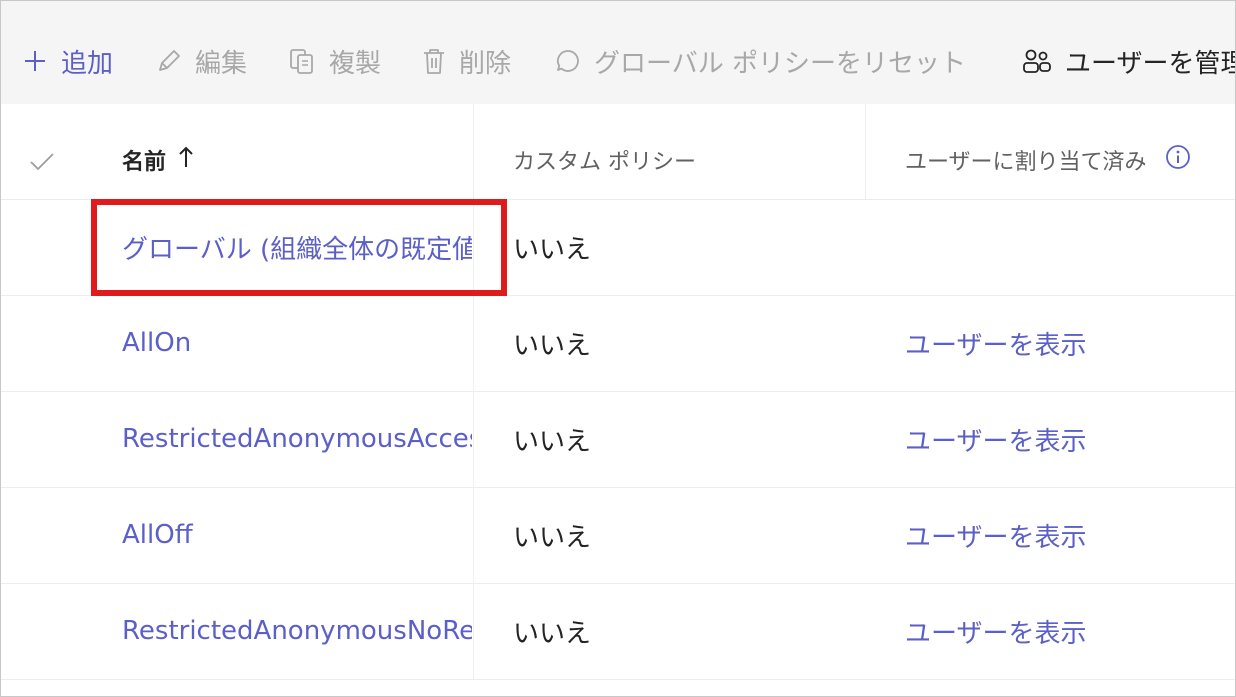  I want to click on duplicate-button: 複製, so click(334, 61).